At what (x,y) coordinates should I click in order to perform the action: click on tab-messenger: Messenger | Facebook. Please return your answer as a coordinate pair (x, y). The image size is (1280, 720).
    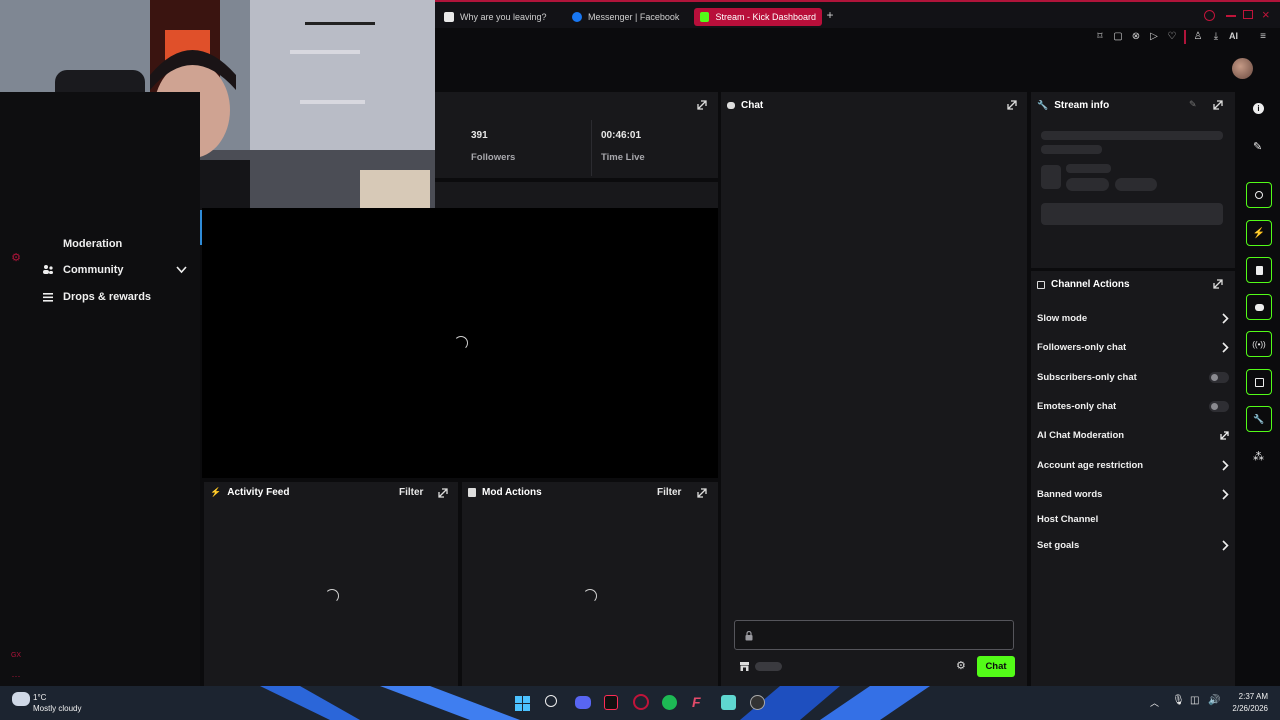
    Looking at the image, I should click on (625, 17).